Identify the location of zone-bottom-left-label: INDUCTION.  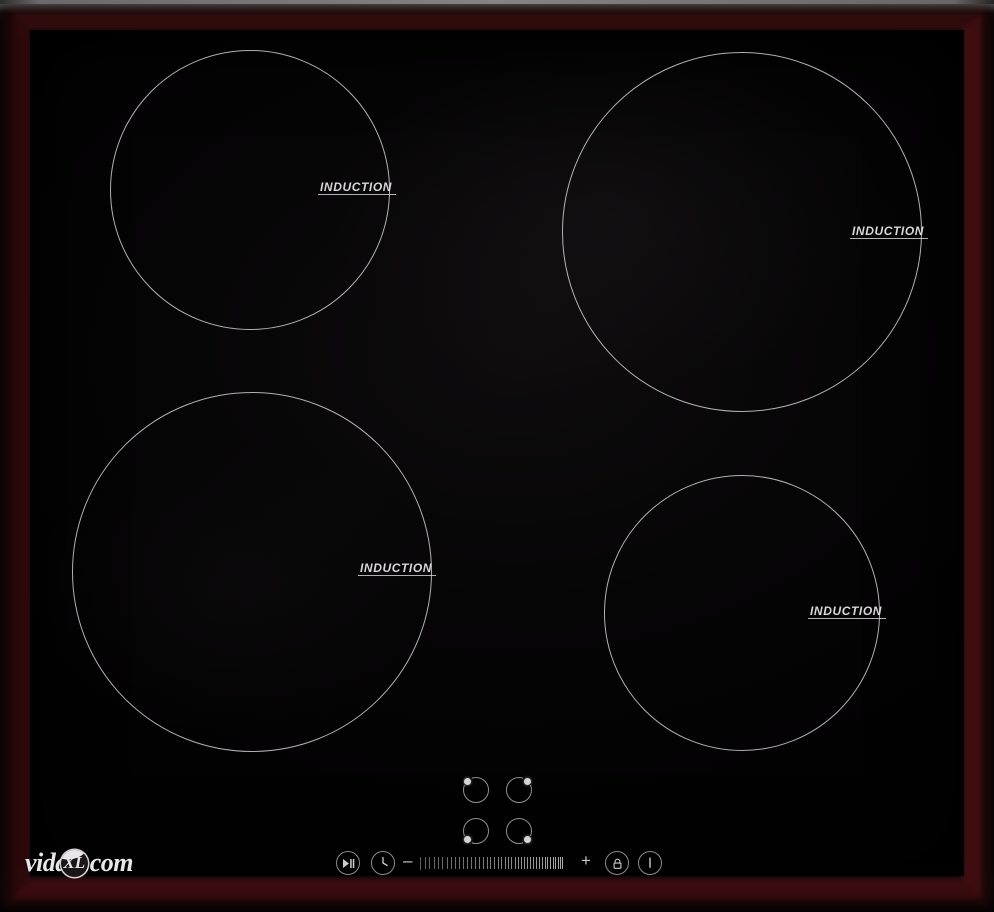
(396, 568).